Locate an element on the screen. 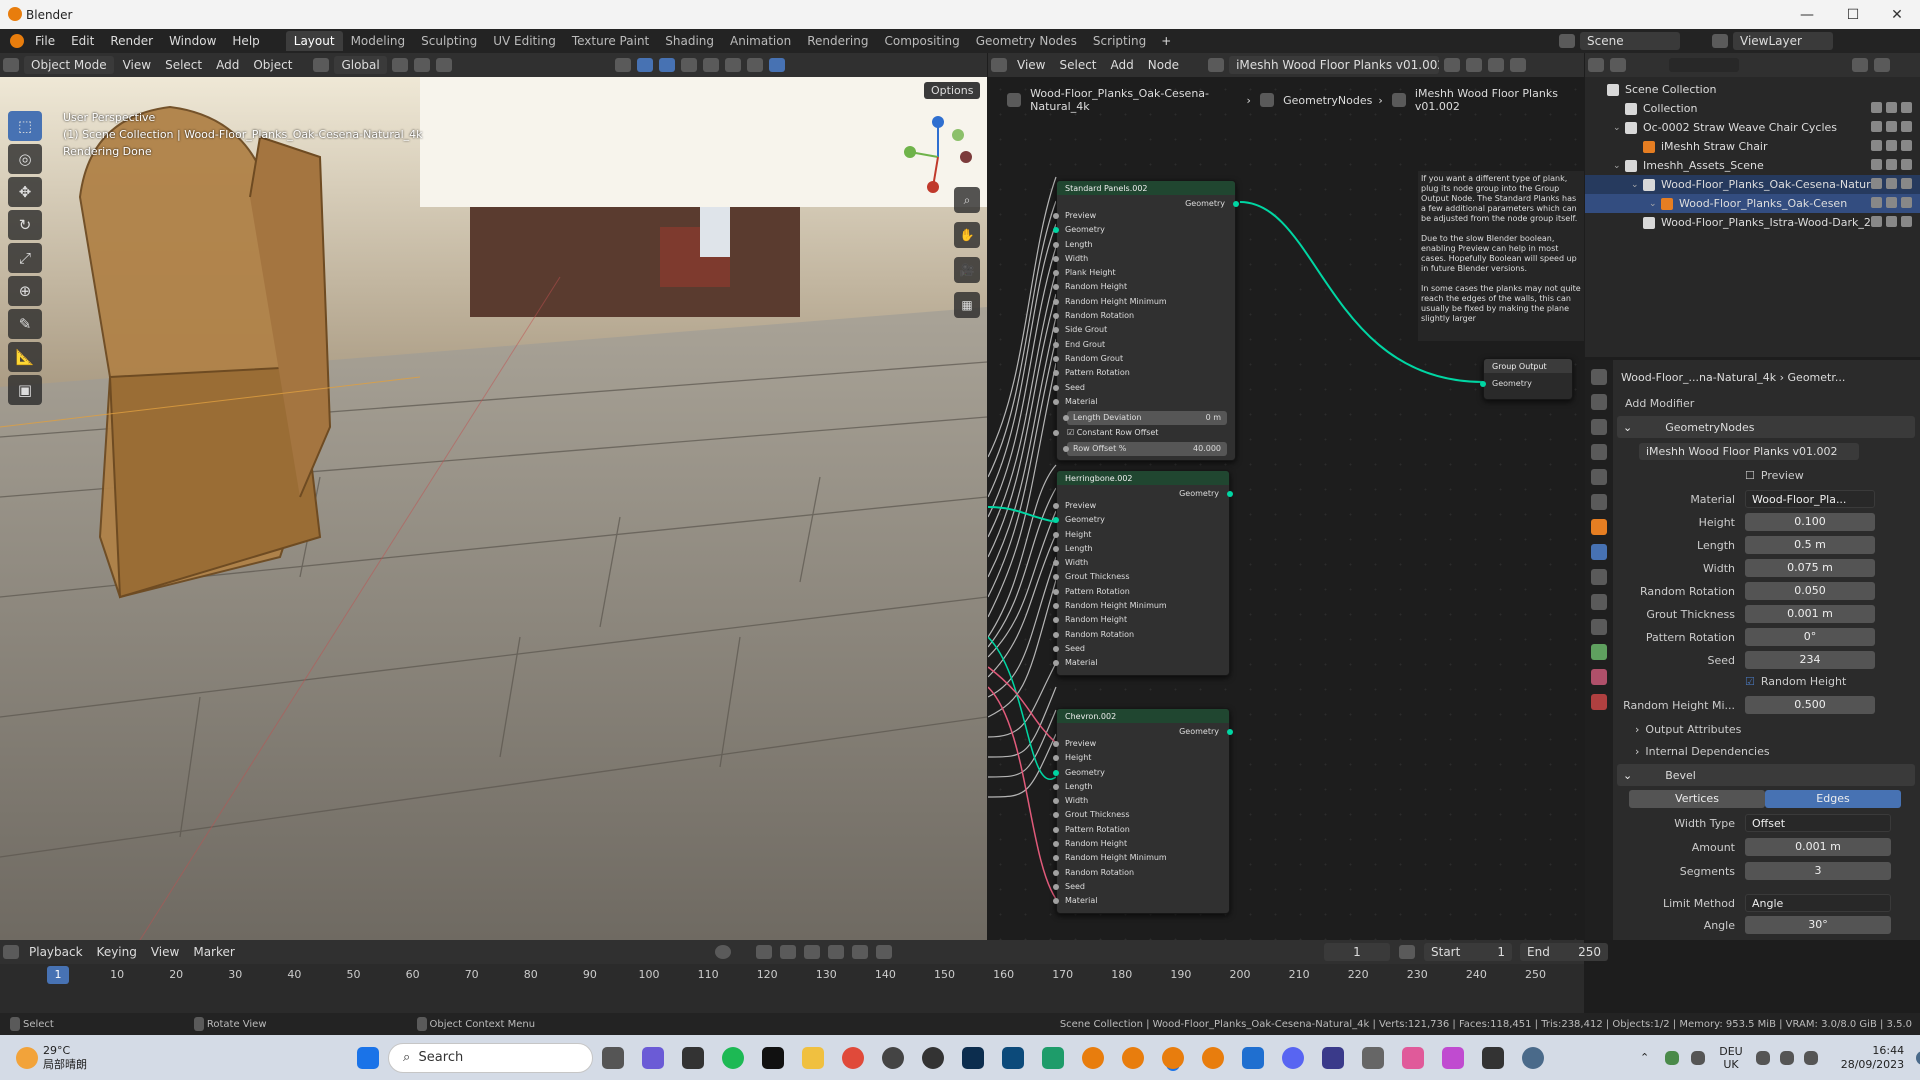  grout-thickness-field: 0.001 m is located at coordinates (1810, 614).